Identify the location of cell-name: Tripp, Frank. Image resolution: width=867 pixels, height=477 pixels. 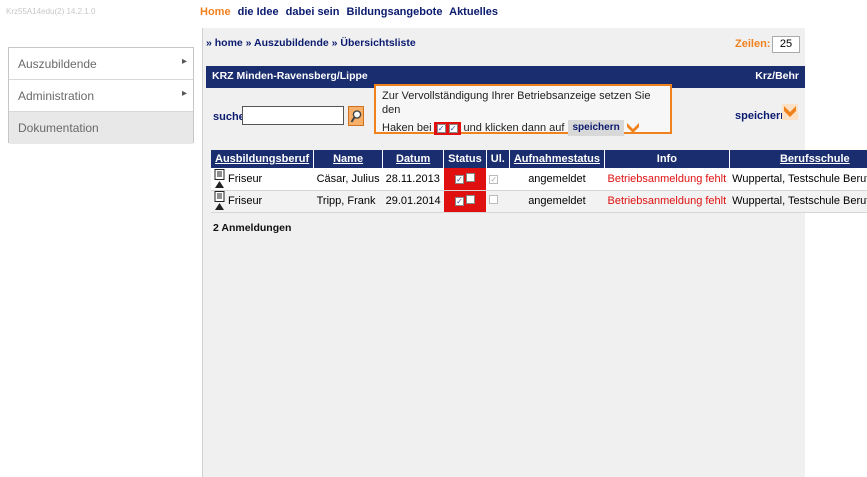
(348, 201).